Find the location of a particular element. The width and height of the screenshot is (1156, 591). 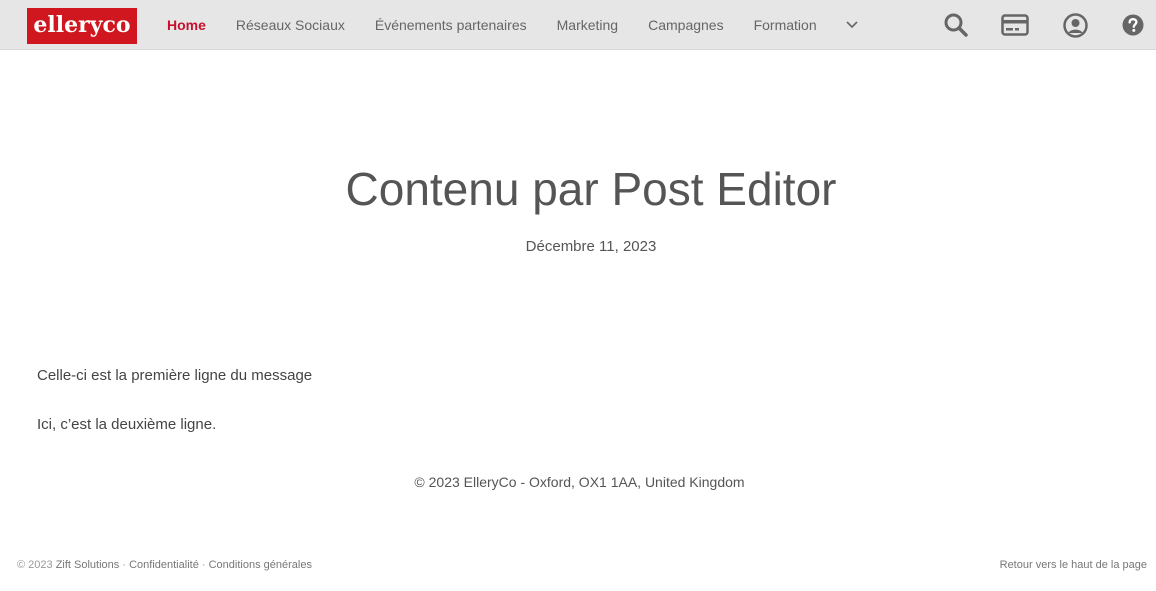

billing-button is located at coordinates (1015, 25).